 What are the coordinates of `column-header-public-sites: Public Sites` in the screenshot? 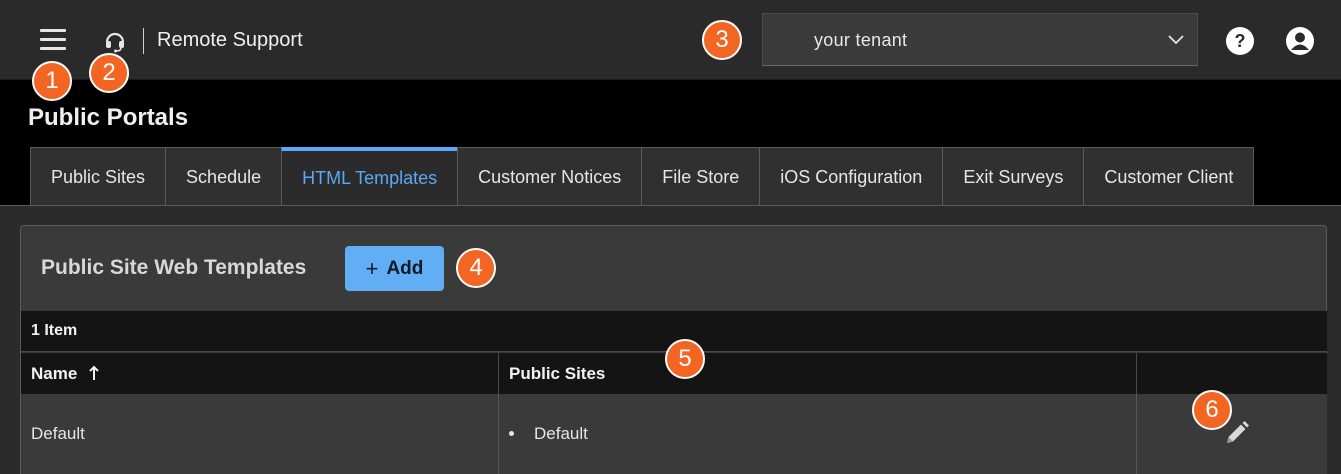 It's located at (818, 373).